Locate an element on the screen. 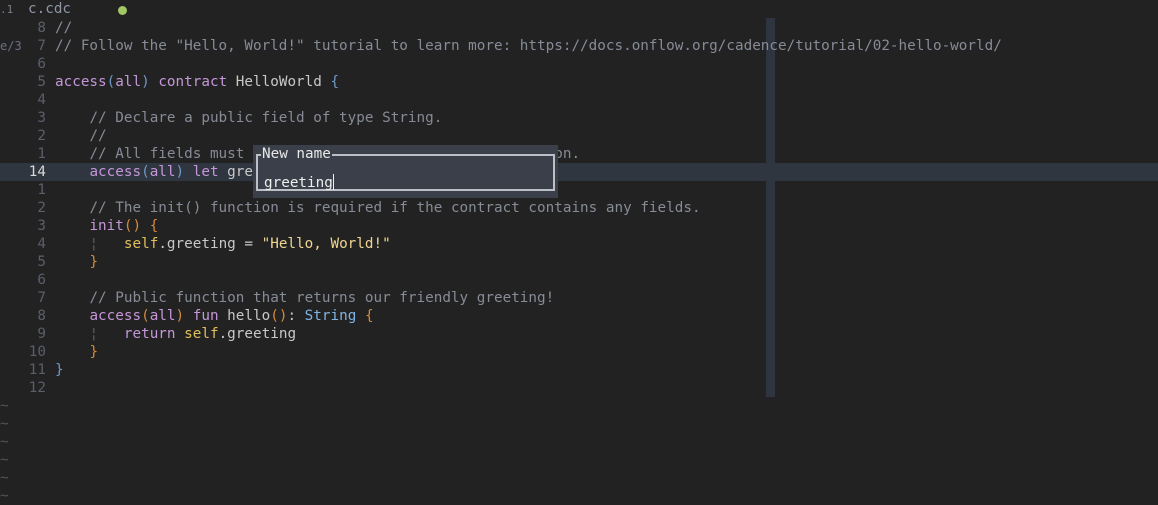 This screenshot has width=1158, height=505. code-line: 4 ¦ self.greeting = "Hello, World!" is located at coordinates (579, 244).